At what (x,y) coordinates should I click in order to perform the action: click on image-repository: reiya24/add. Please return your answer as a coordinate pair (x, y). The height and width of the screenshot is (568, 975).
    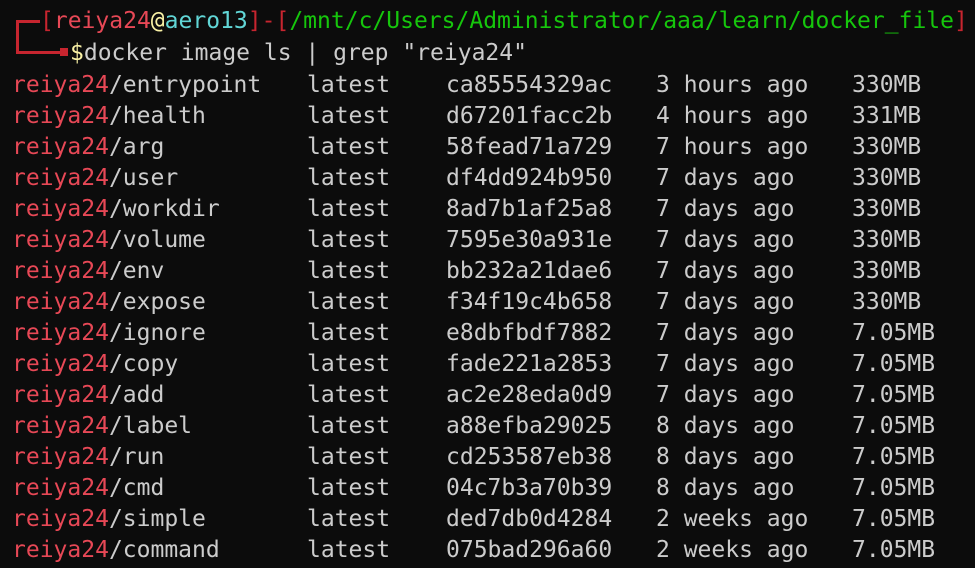
    Looking at the image, I should click on (88, 395).